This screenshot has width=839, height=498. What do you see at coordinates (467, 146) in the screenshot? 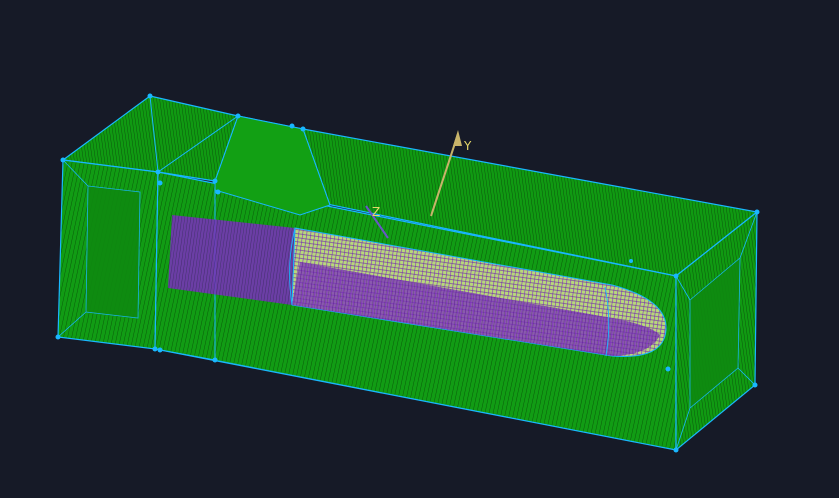
I see `y-axis-label: Y` at bounding box center [467, 146].